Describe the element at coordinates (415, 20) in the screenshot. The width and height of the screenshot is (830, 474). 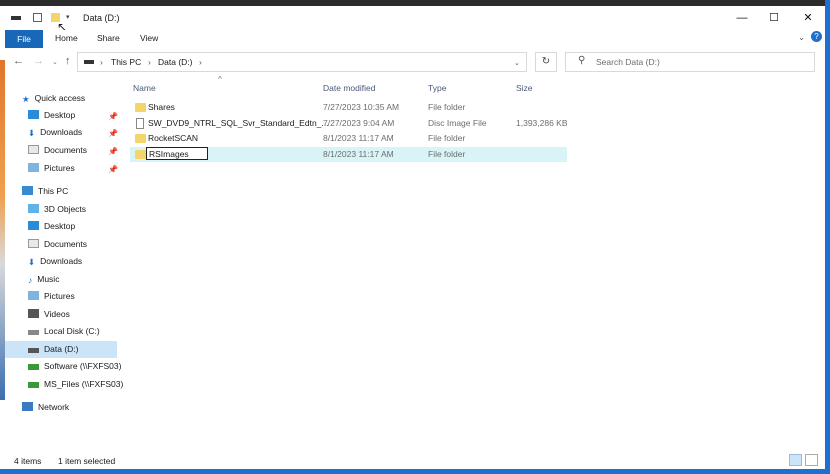
I see `title-bar: ▾ ↖ Data (D:) — ☐ ✕` at that location.